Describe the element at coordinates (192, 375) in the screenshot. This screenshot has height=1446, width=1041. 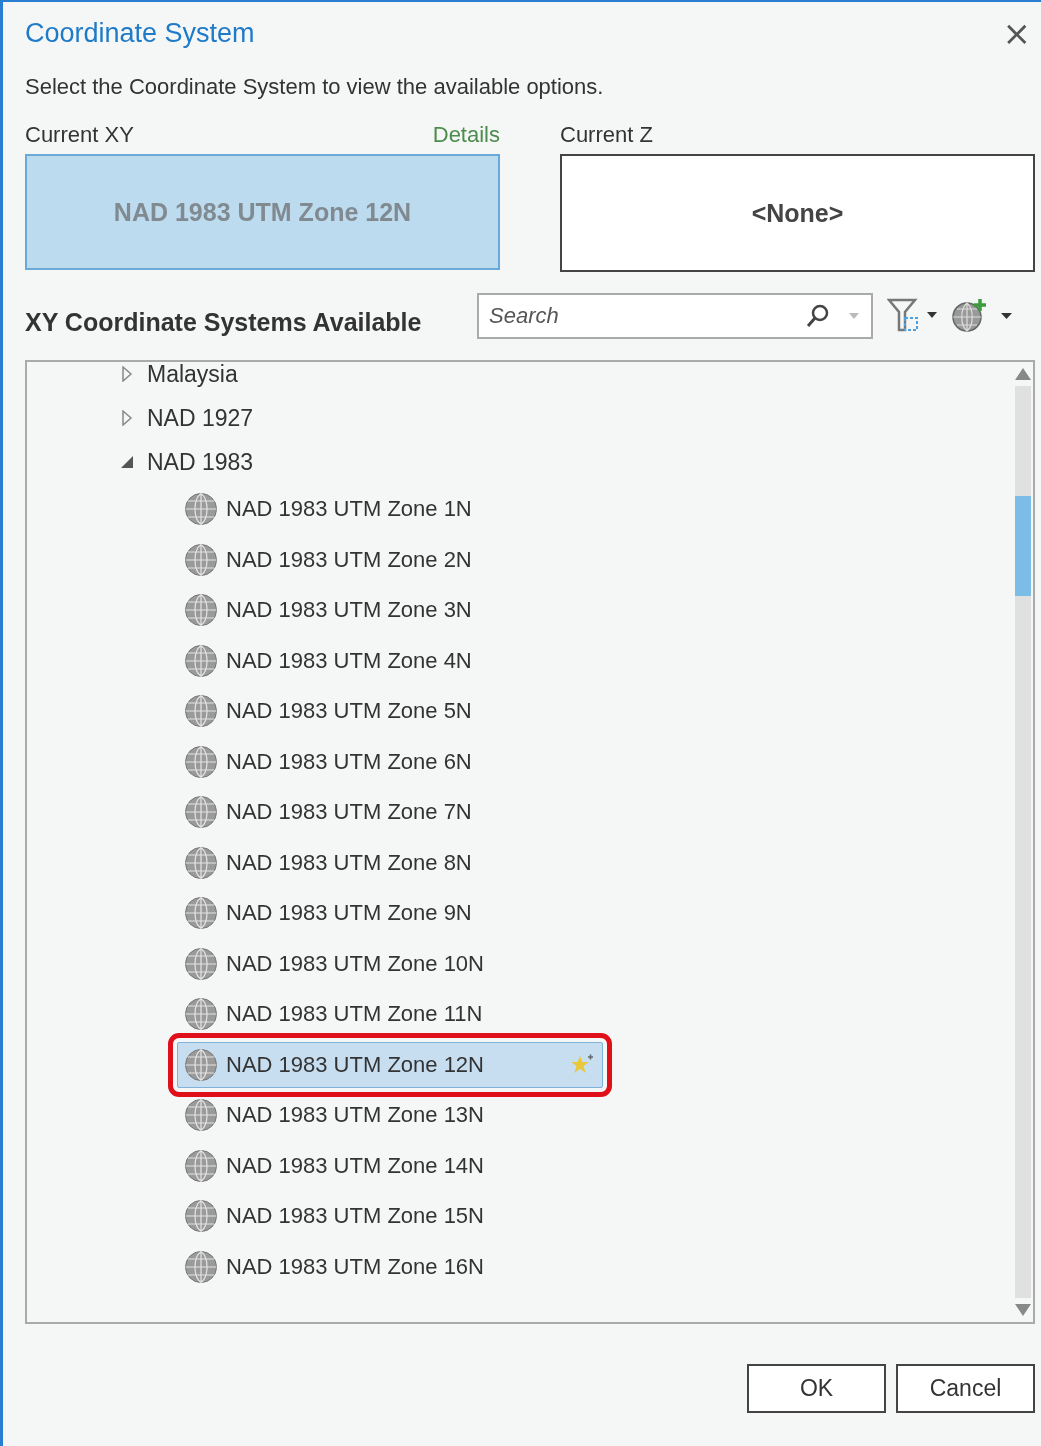
I see `tree-group-item: Malaysia` at that location.